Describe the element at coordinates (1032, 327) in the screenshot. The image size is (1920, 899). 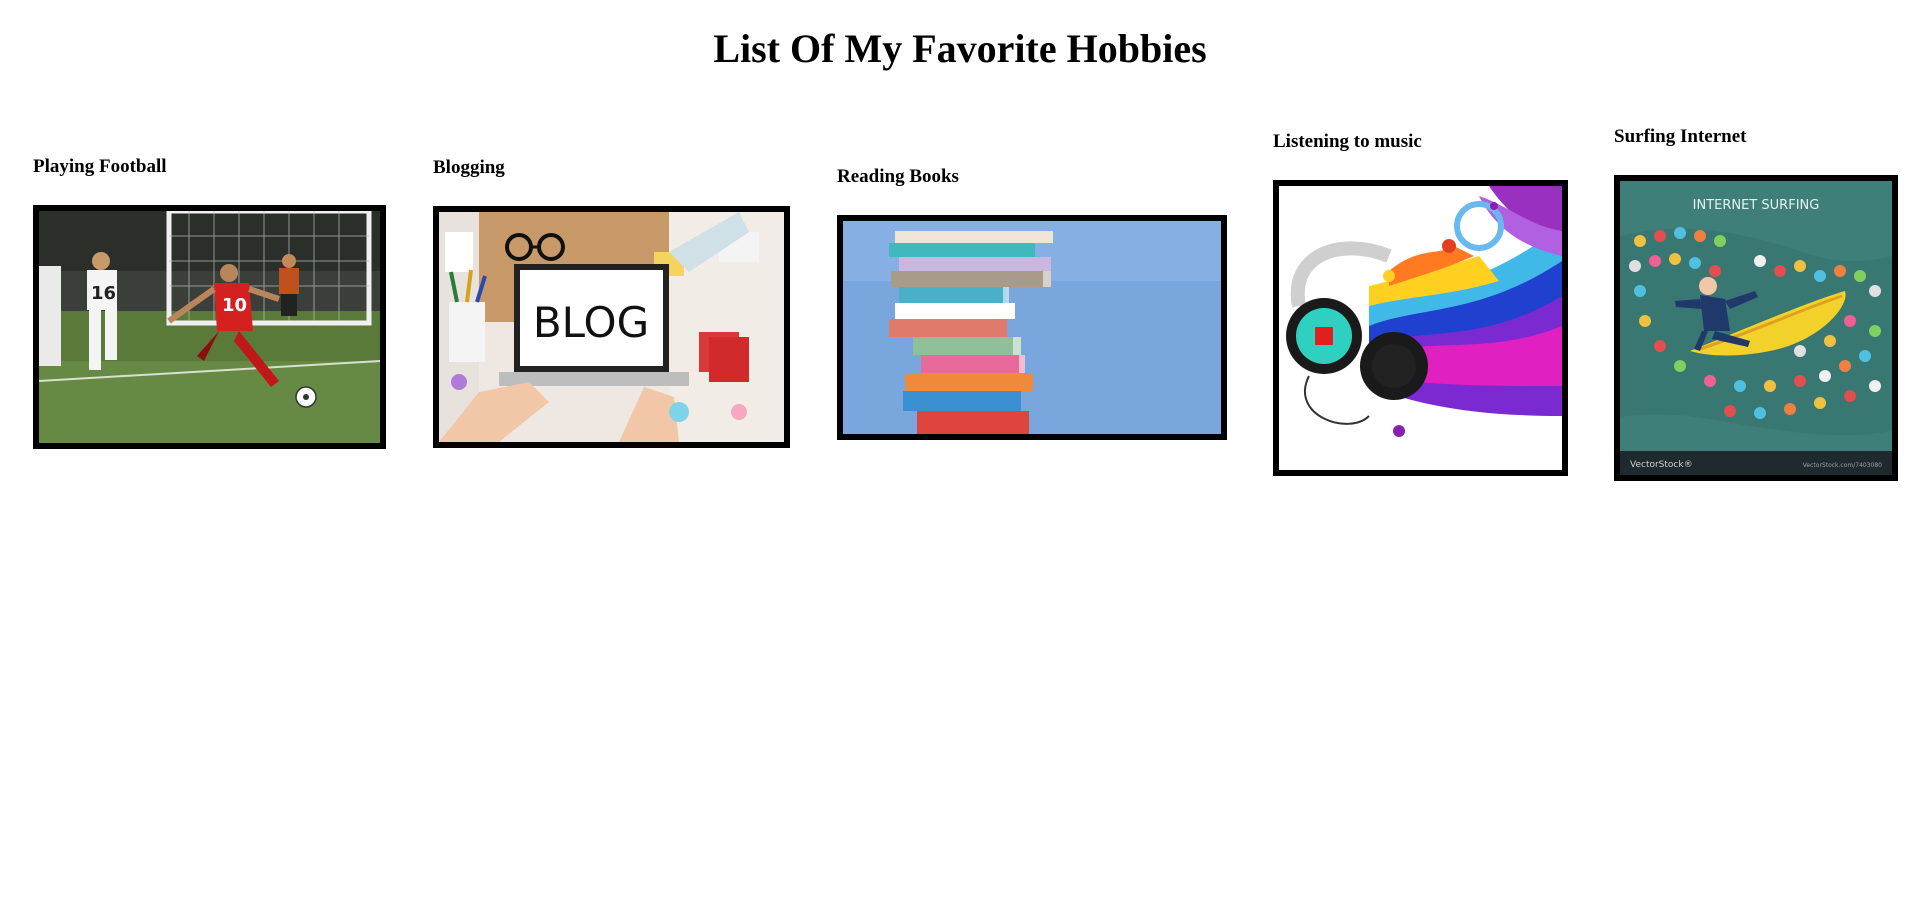
I see `reading-image` at that location.